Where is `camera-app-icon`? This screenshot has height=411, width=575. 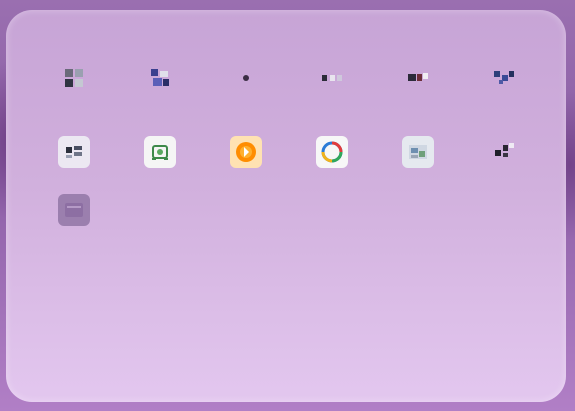
camera-app-icon is located at coordinates (160, 152).